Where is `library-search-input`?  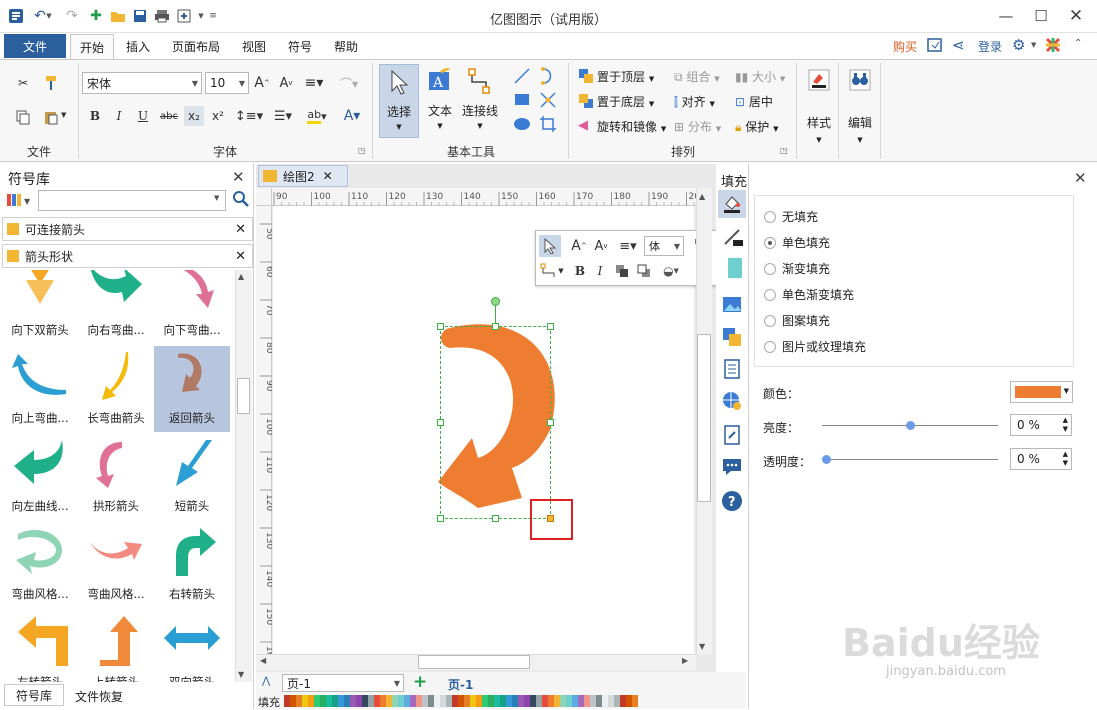
library-search-input is located at coordinates (132, 200).